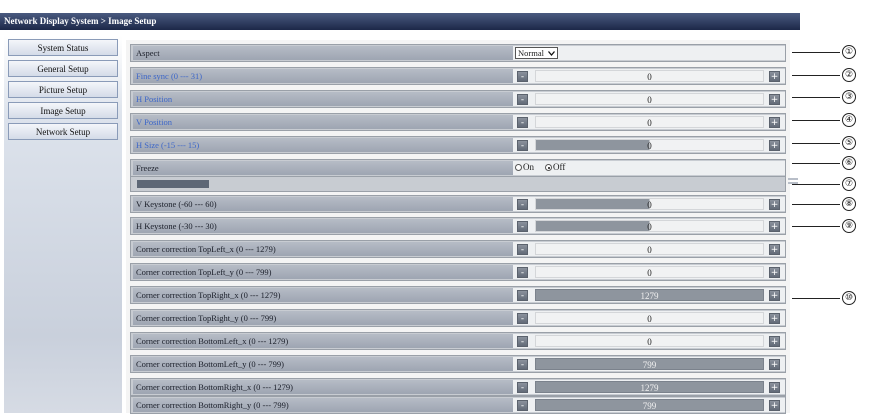 The image size is (873, 414). I want to click on h-position-label: H Position, so click(323, 99).